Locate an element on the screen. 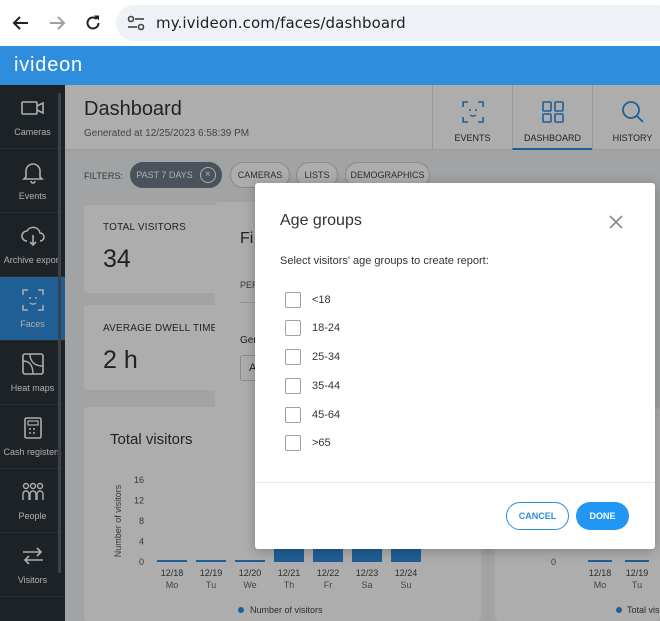  age-option-25-34: 25-34 is located at coordinates (312, 357).